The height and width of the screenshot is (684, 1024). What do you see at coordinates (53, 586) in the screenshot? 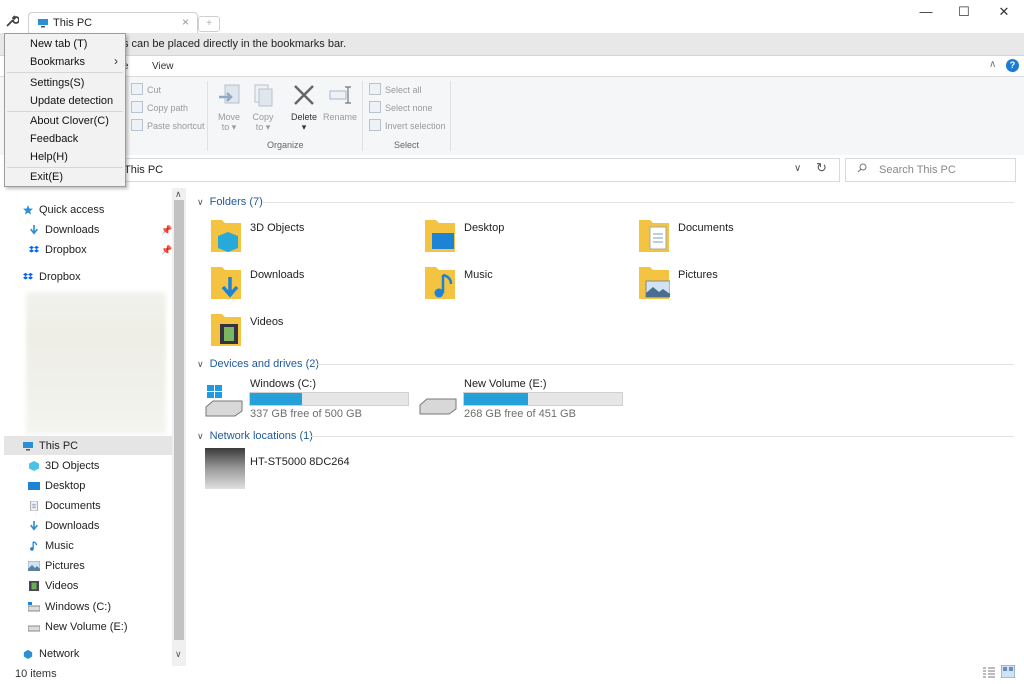
I see `nav-videos: Videos` at bounding box center [53, 586].